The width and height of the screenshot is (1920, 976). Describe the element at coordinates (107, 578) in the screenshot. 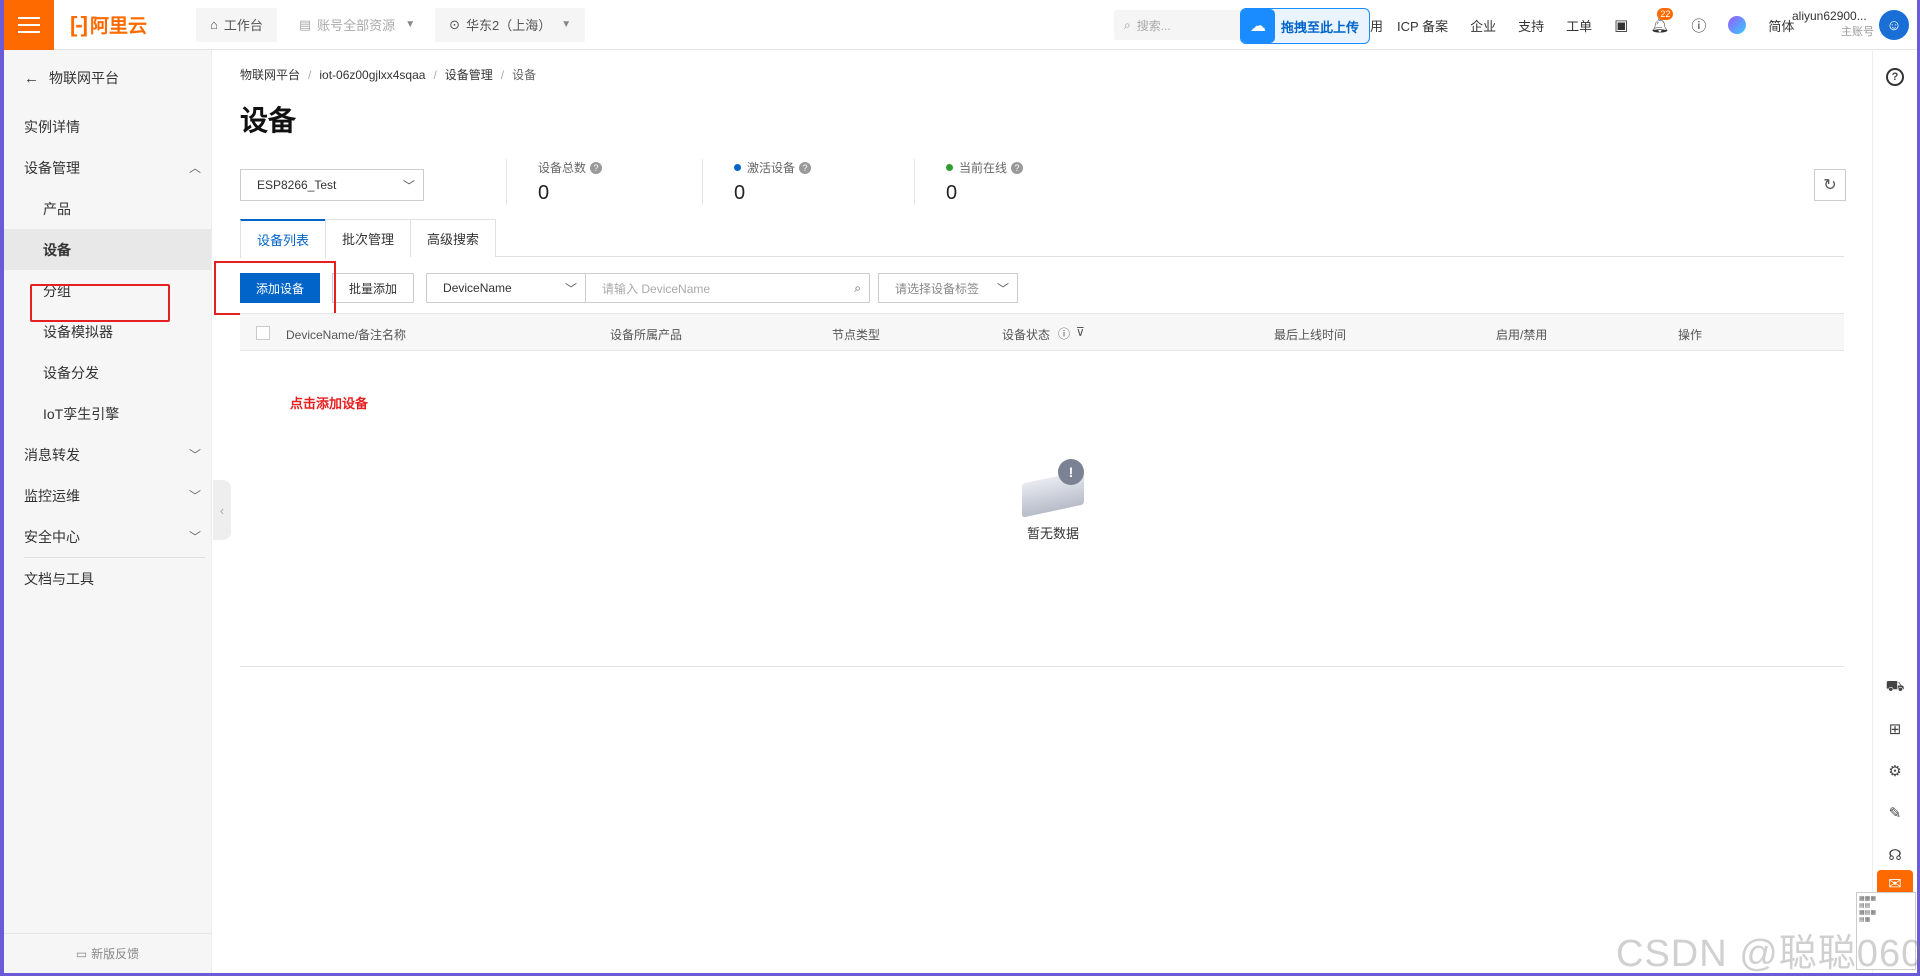

I see `sidebar-item-docs-tools: 文档与工具` at that location.